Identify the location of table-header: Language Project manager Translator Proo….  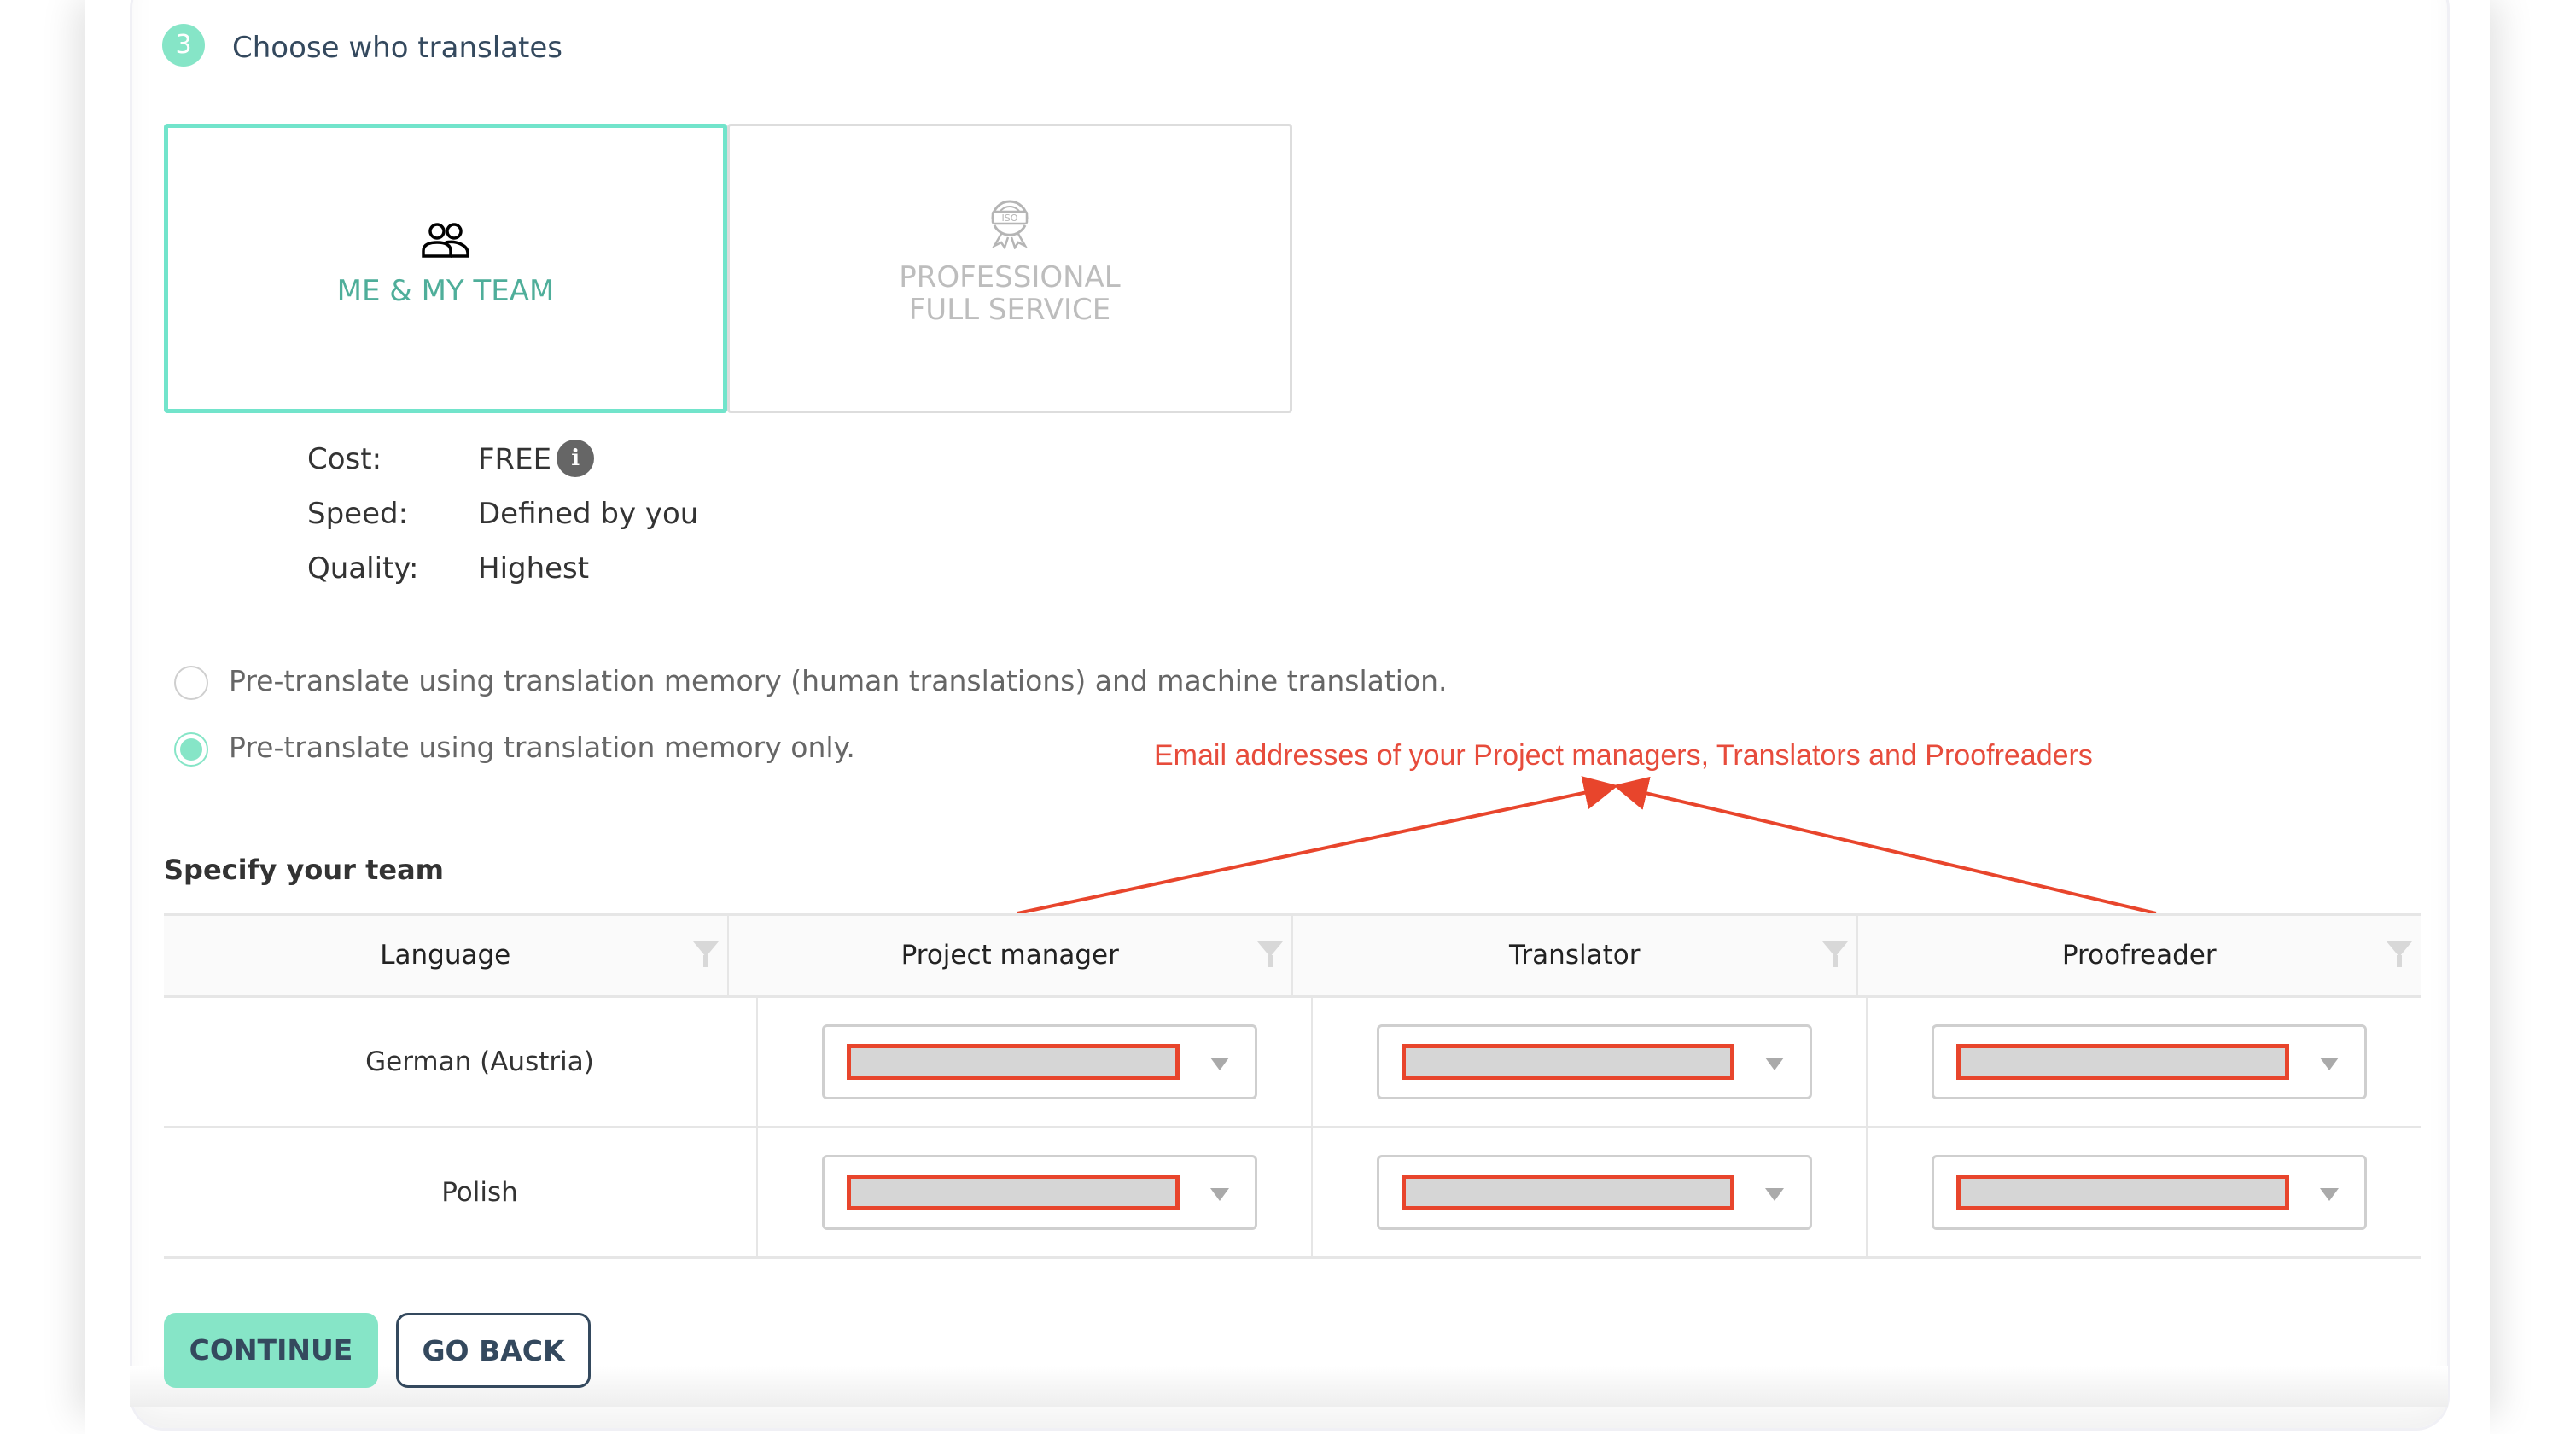
(1292, 957).